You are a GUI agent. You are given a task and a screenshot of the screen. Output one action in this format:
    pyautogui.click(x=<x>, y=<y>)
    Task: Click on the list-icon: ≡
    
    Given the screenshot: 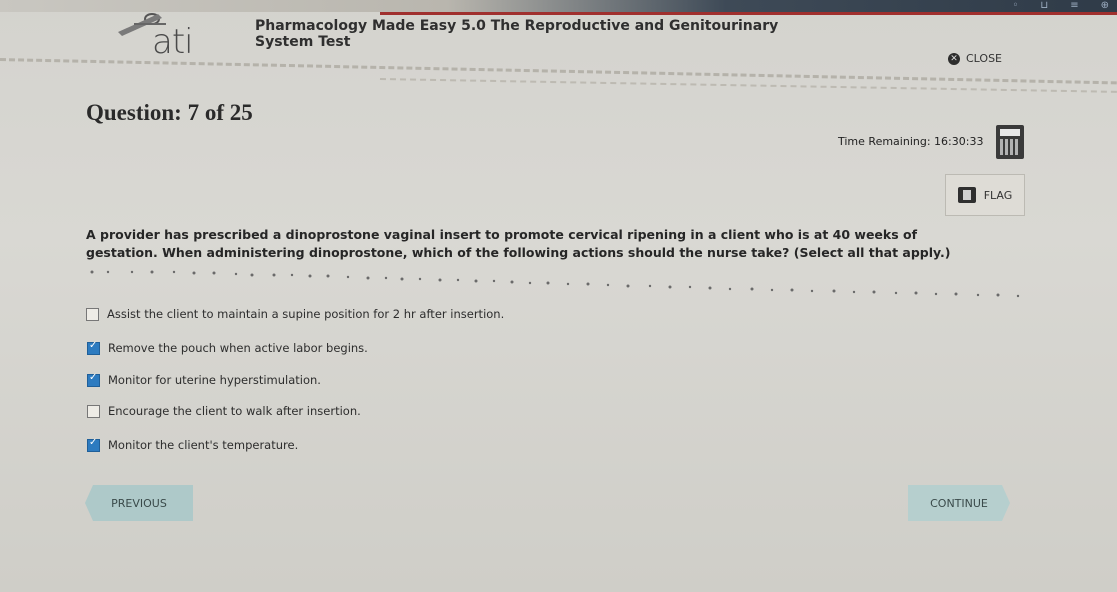 What is the action you would take?
    pyautogui.click(x=1074, y=5)
    